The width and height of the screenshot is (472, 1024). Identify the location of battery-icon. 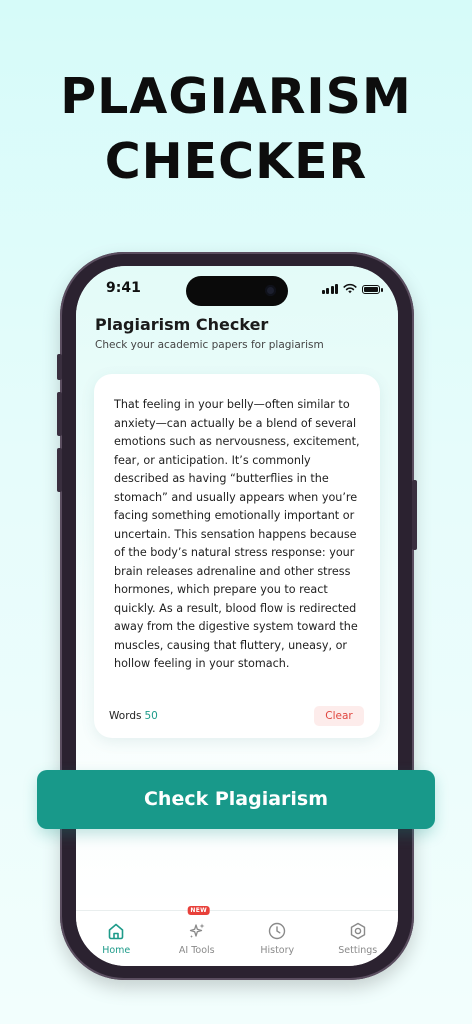
(372, 289).